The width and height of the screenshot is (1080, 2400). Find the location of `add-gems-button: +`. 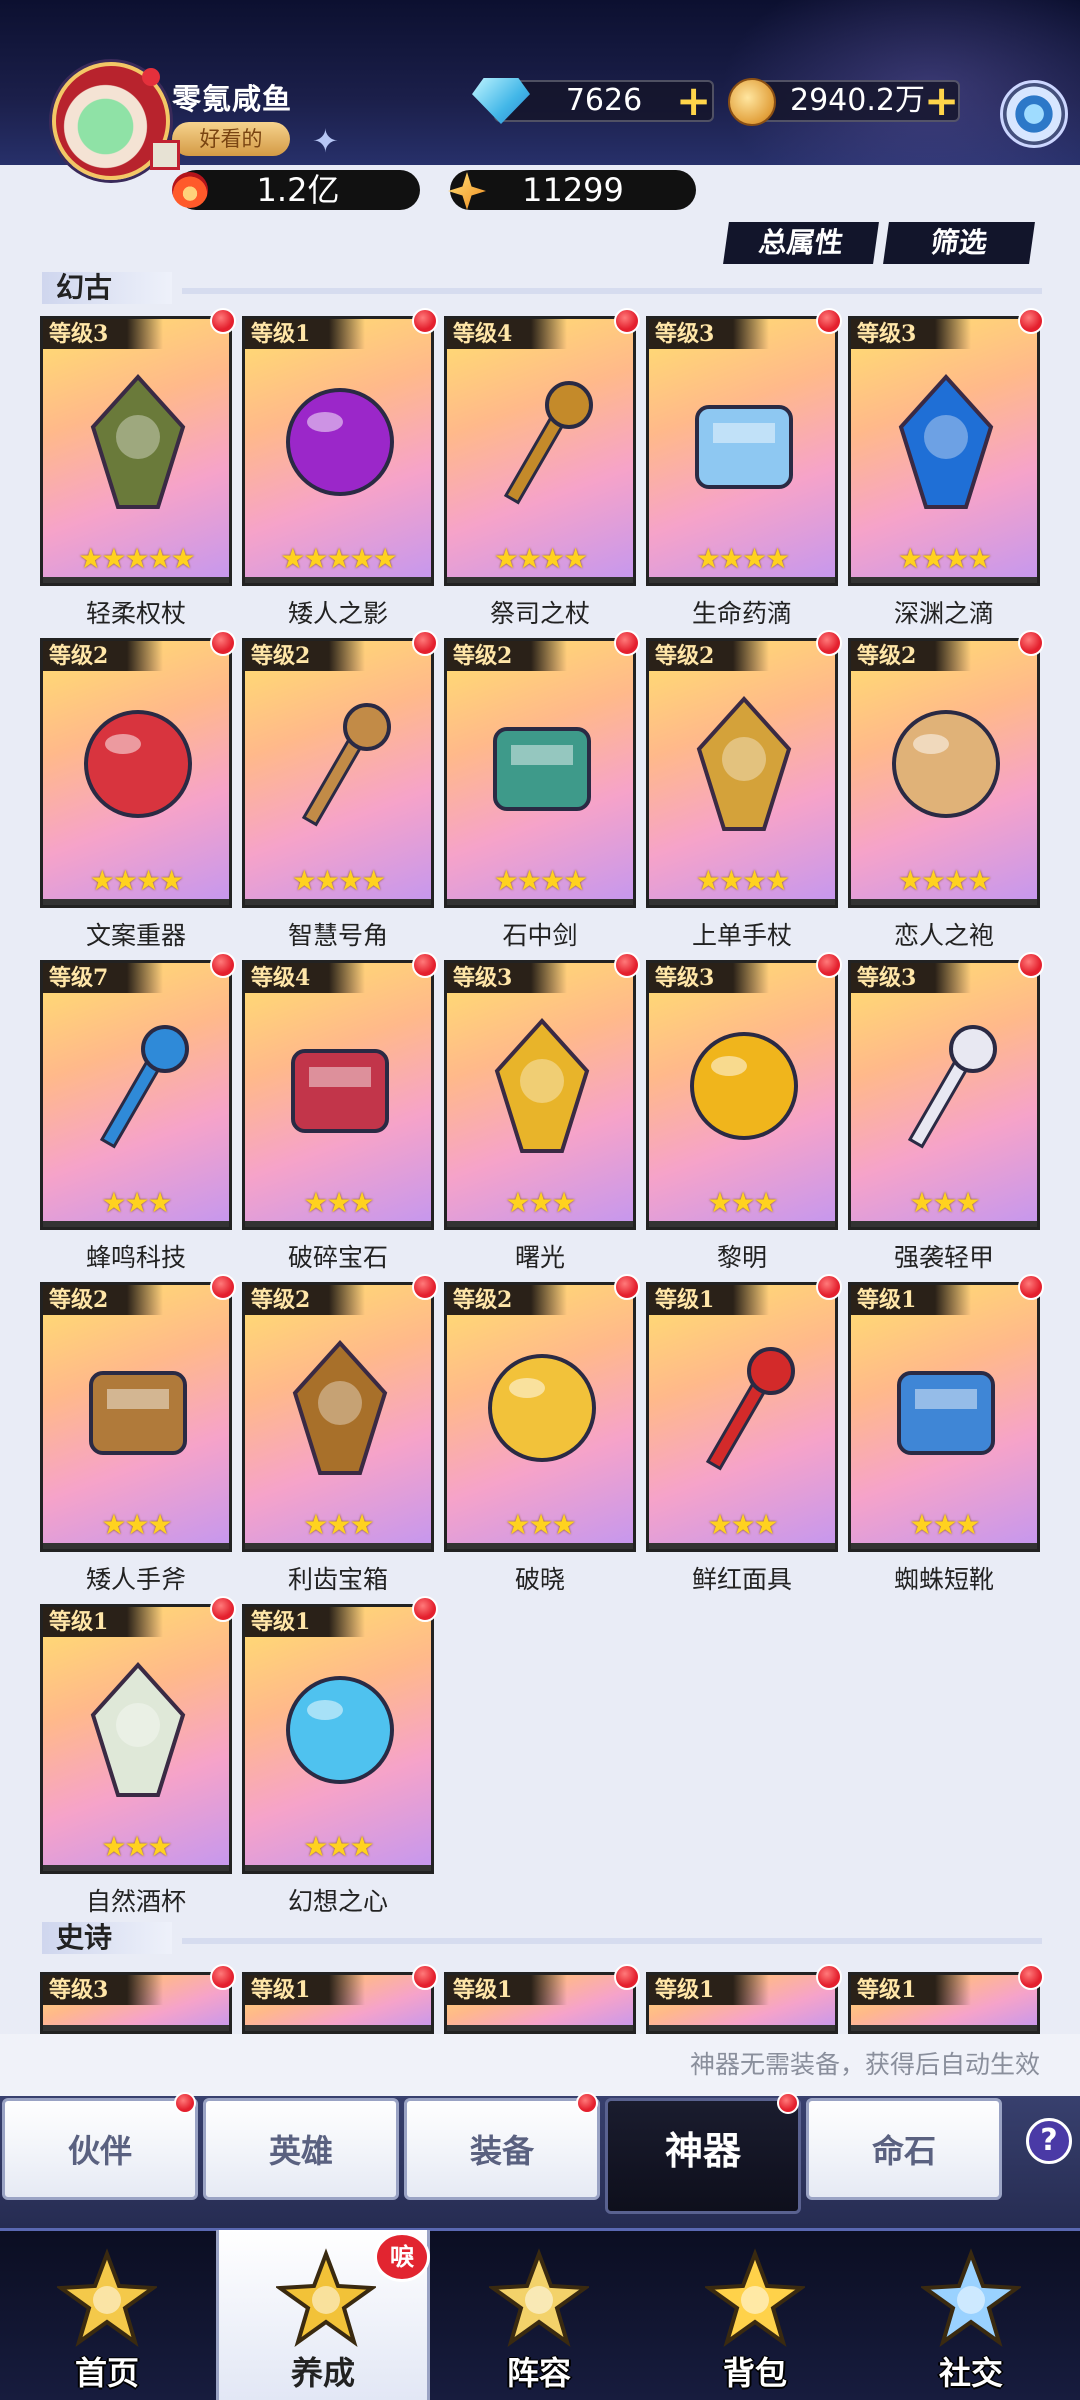

add-gems-button: + is located at coordinates (693, 101).